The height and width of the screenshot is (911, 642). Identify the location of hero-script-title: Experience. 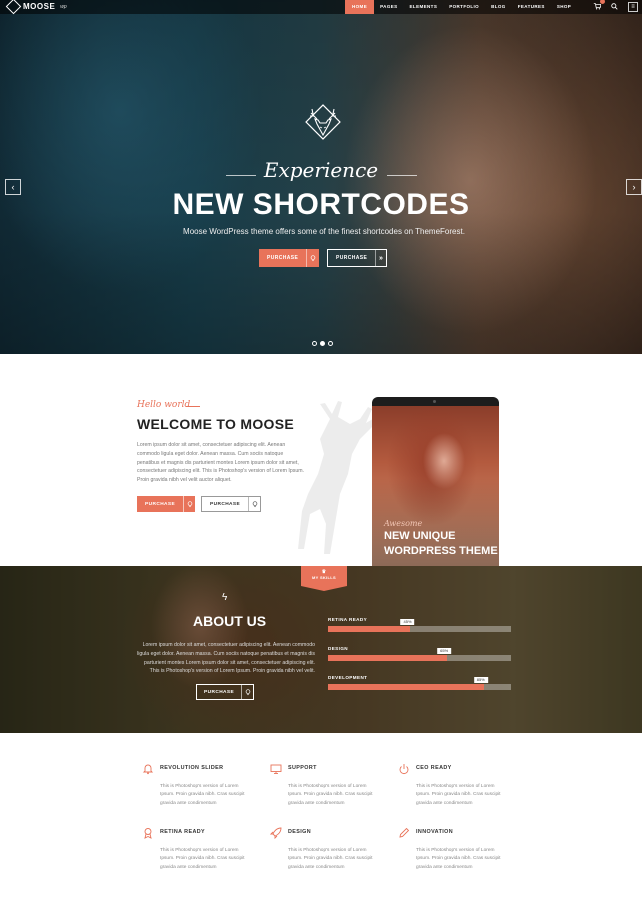
(321, 170).